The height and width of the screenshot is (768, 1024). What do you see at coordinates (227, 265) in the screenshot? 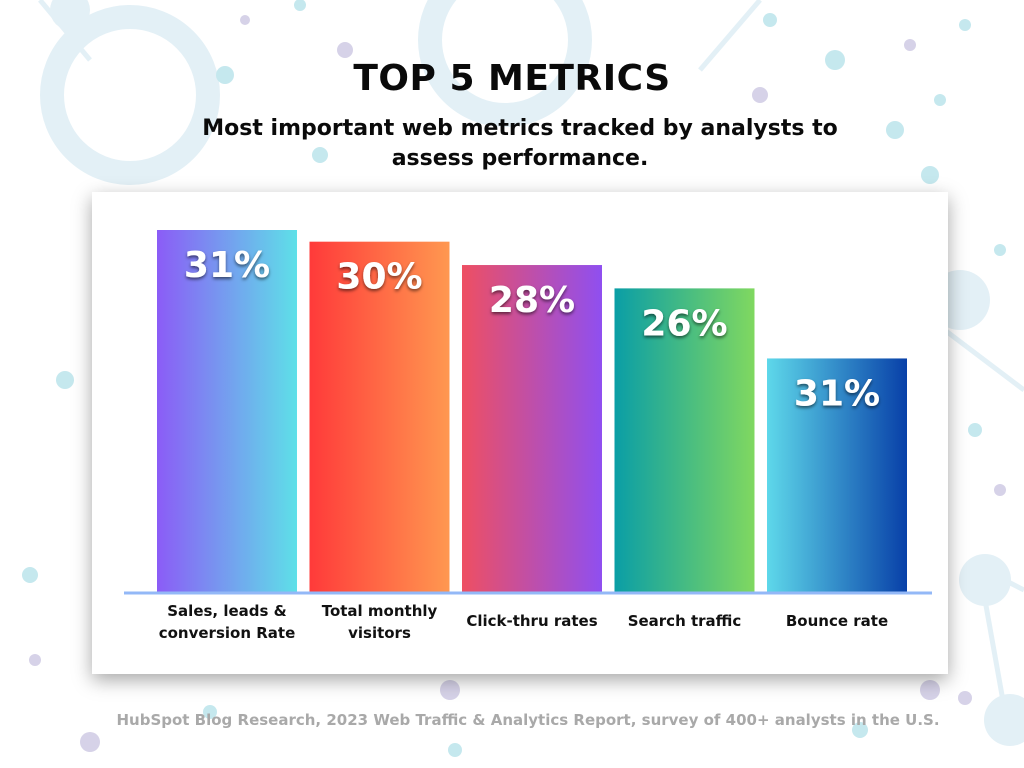
I see `bar-value-label-1: 31%` at bounding box center [227, 265].